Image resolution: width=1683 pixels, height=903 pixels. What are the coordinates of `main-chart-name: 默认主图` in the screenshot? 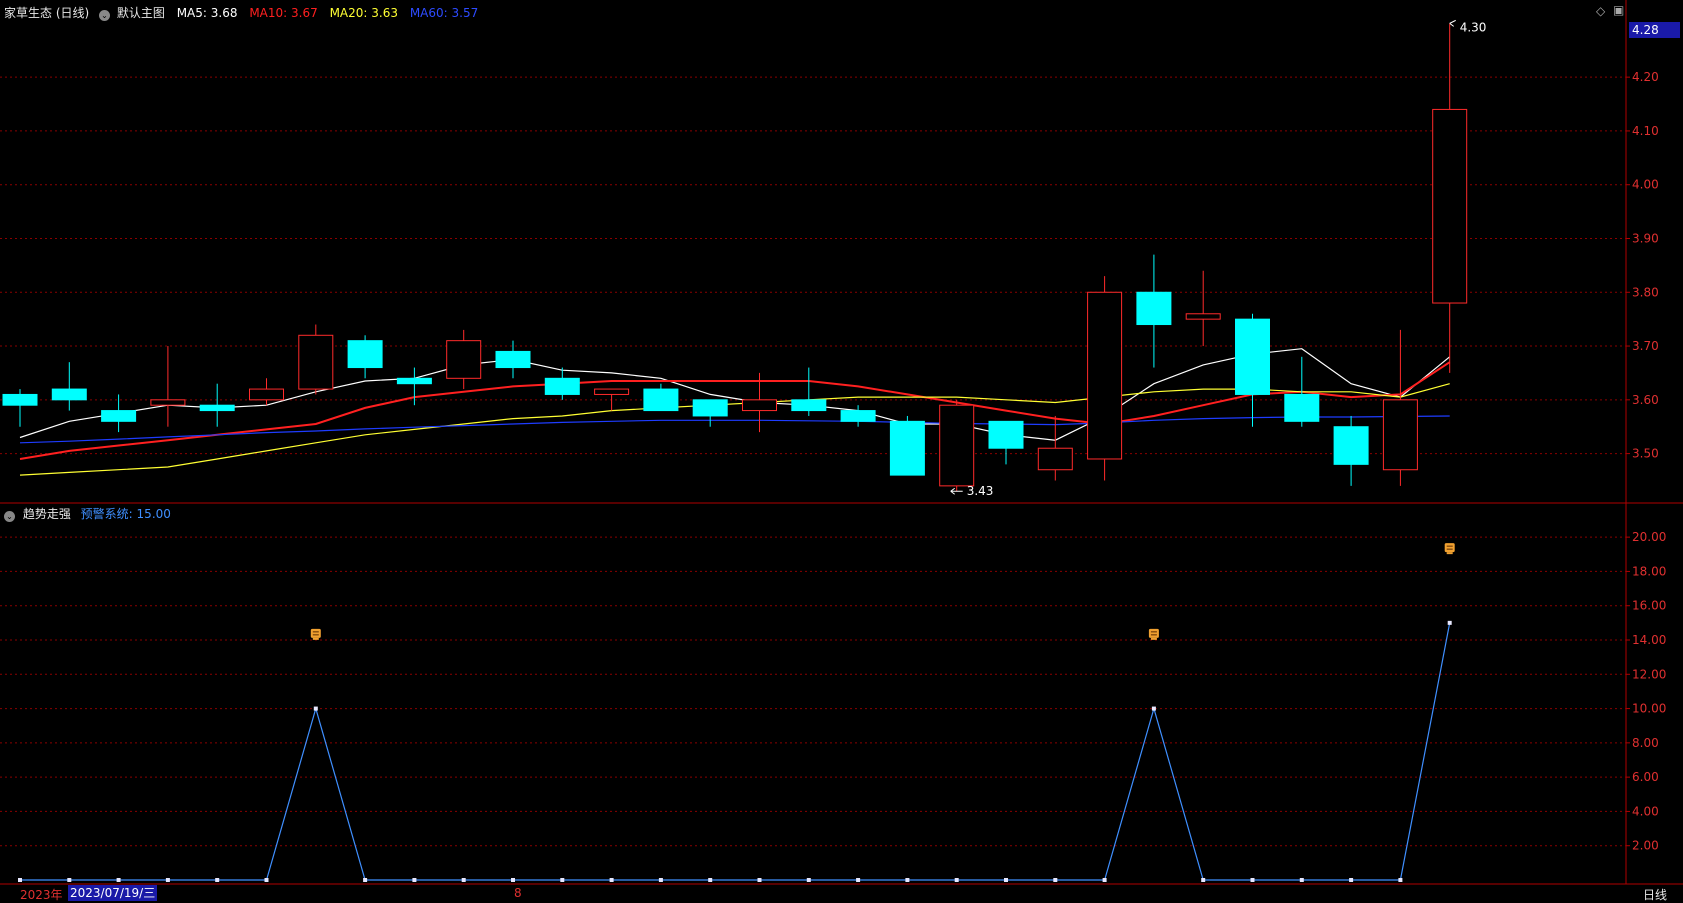 It's located at (141, 13).